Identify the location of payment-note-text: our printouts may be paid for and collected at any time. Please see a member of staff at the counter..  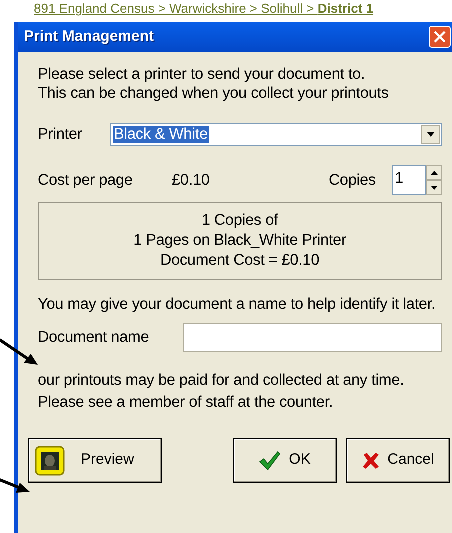
(222, 392).